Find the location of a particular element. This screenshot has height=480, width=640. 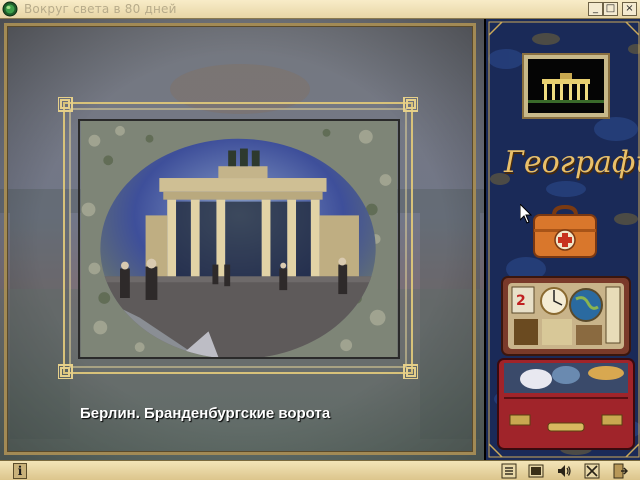

globe-icon is located at coordinates (10, 9).